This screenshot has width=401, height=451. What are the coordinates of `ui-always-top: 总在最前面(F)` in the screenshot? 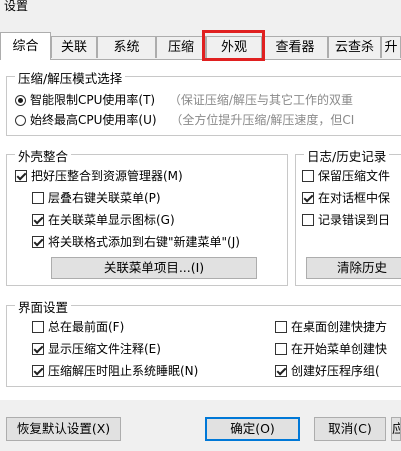 It's located at (78, 327).